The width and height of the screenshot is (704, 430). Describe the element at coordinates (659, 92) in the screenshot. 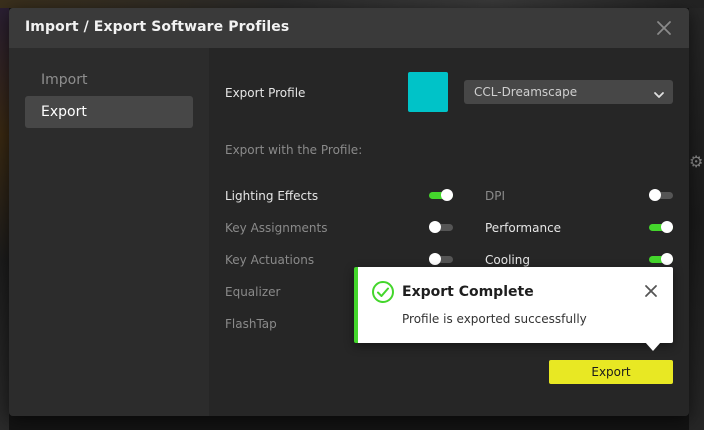

I see `chevron-down-icon` at that location.